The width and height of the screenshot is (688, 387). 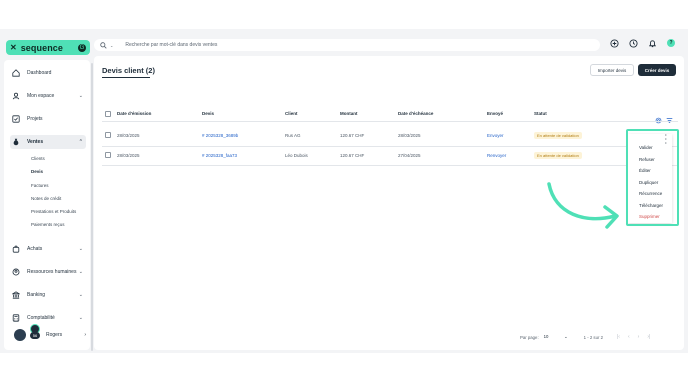 What do you see at coordinates (16, 295) in the screenshot?
I see `bank-icon` at bounding box center [16, 295].